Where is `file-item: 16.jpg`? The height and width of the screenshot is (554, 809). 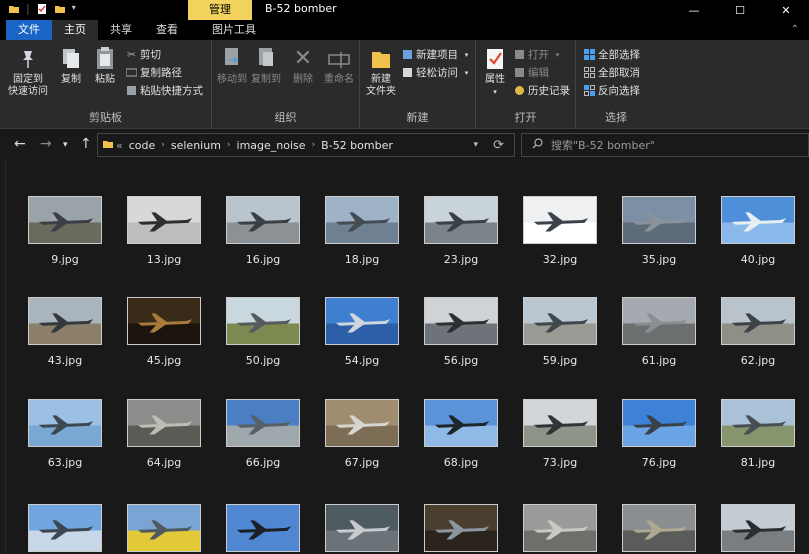 file-item: 16.jpg is located at coordinates (263, 228).